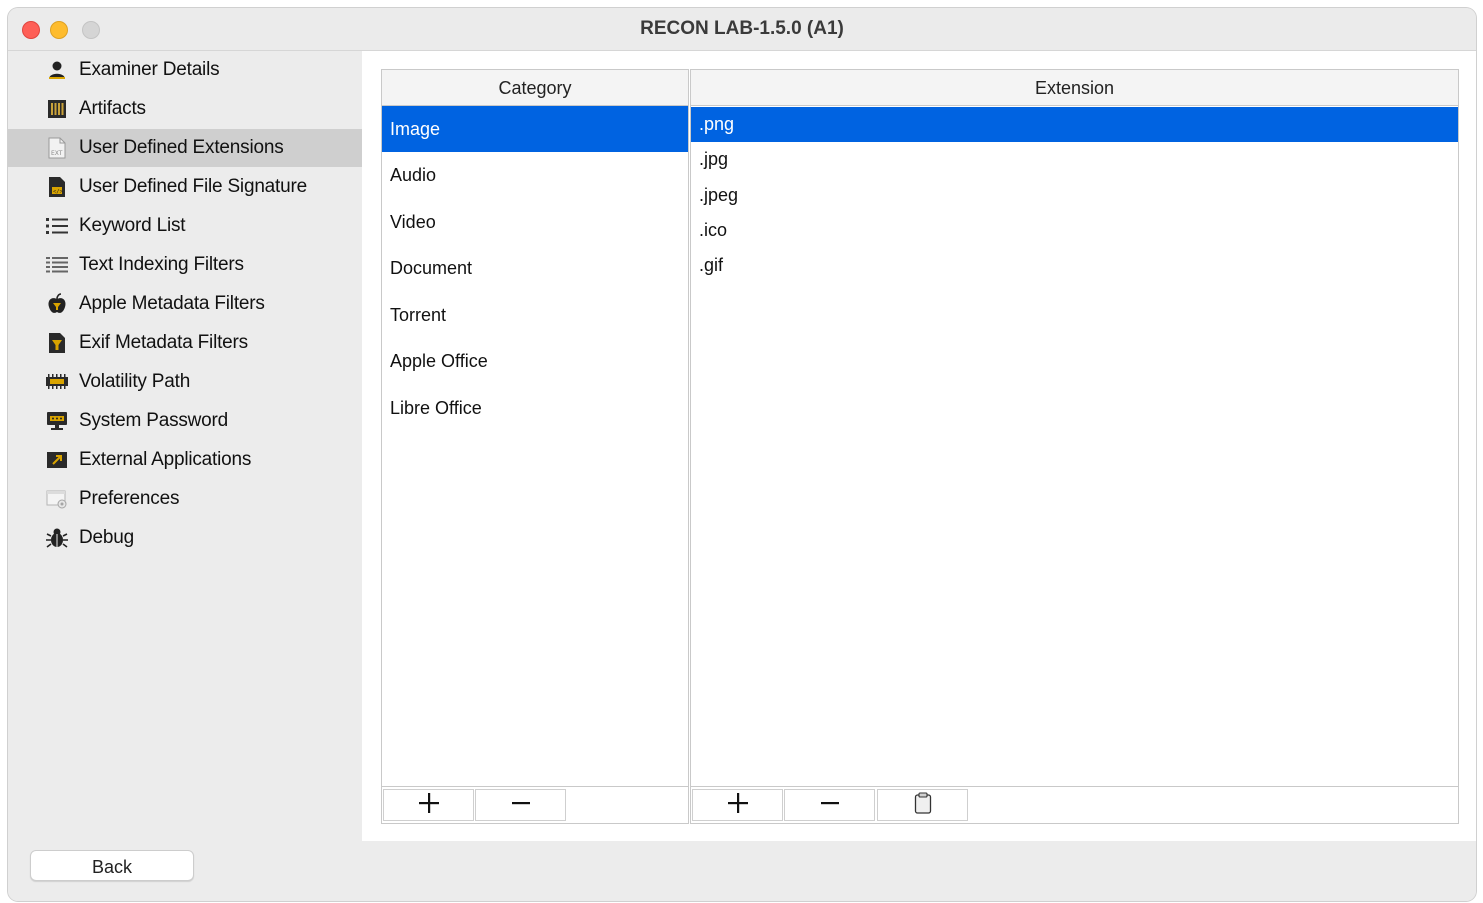 Image resolution: width=1483 pixels, height=903 pixels. Describe the element at coordinates (135, 381) in the screenshot. I see `sidebar-item-label: Volatility Path` at that location.